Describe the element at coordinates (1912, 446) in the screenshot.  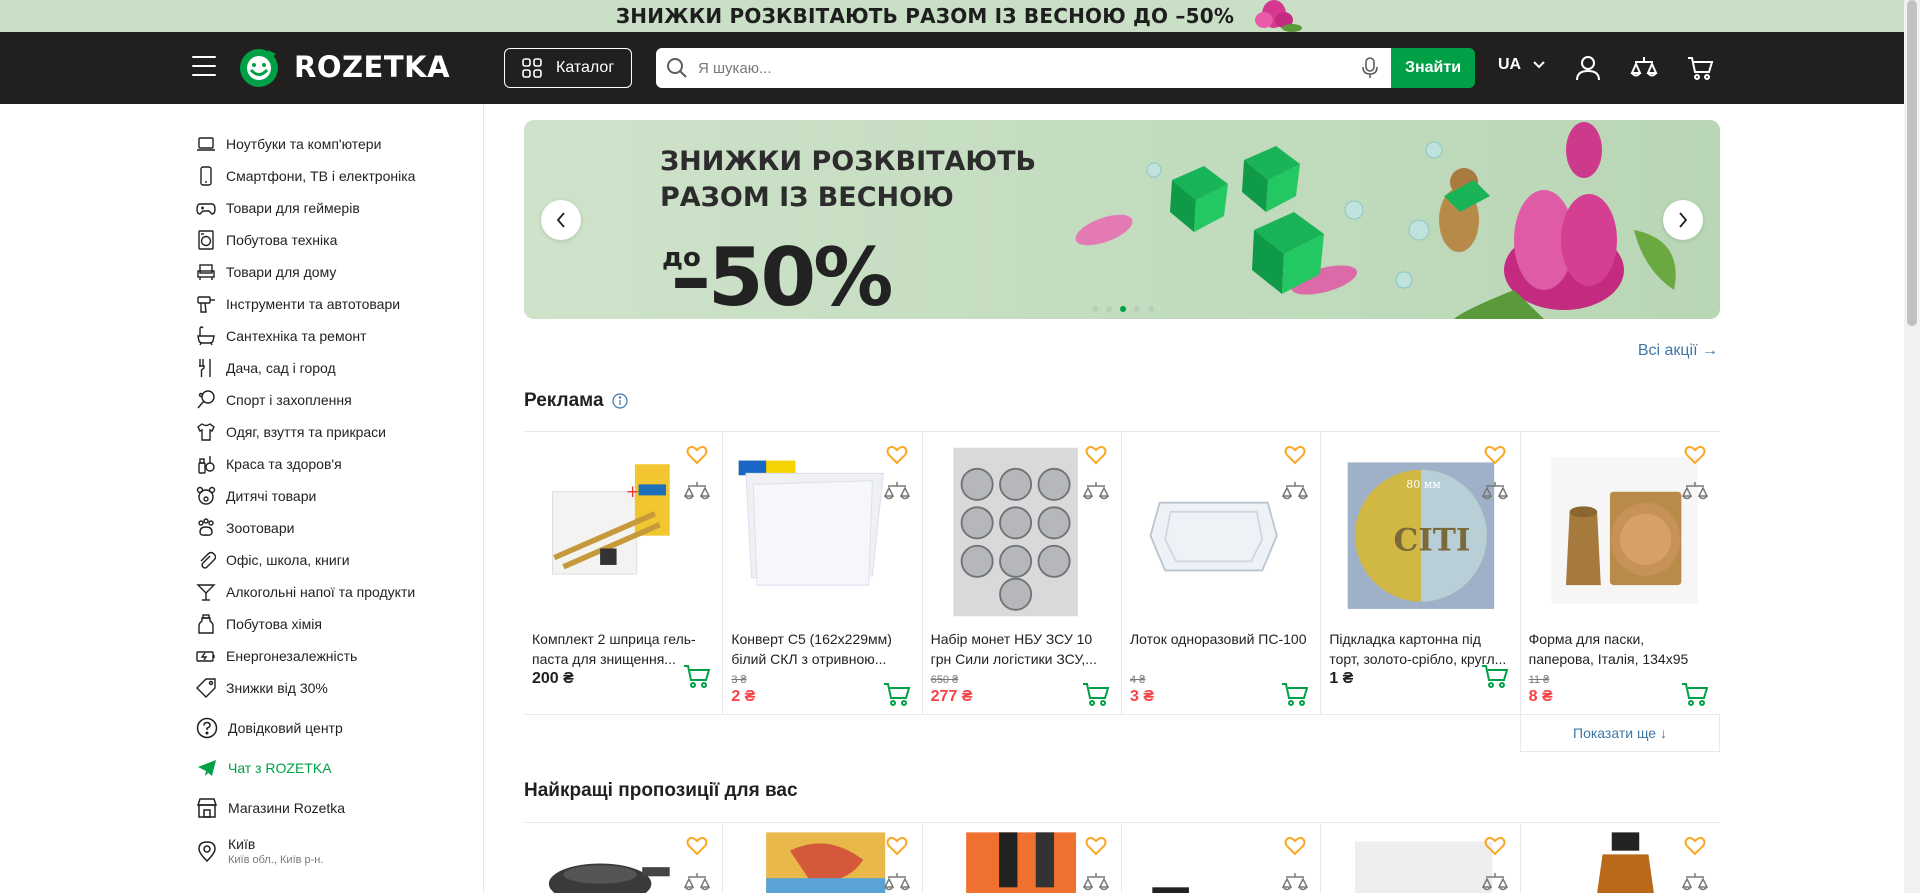
I see `page-scrollbar` at that location.